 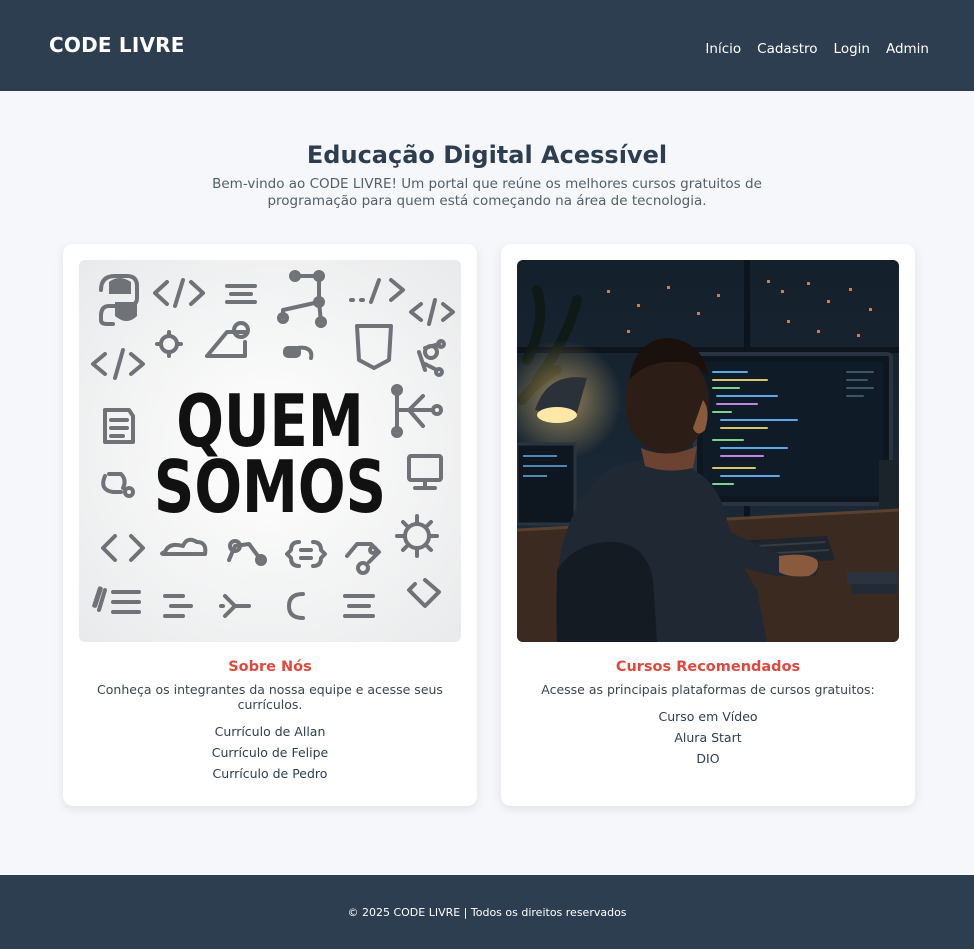 I want to click on link-alura-start: Alura Start, so click(x=708, y=737).